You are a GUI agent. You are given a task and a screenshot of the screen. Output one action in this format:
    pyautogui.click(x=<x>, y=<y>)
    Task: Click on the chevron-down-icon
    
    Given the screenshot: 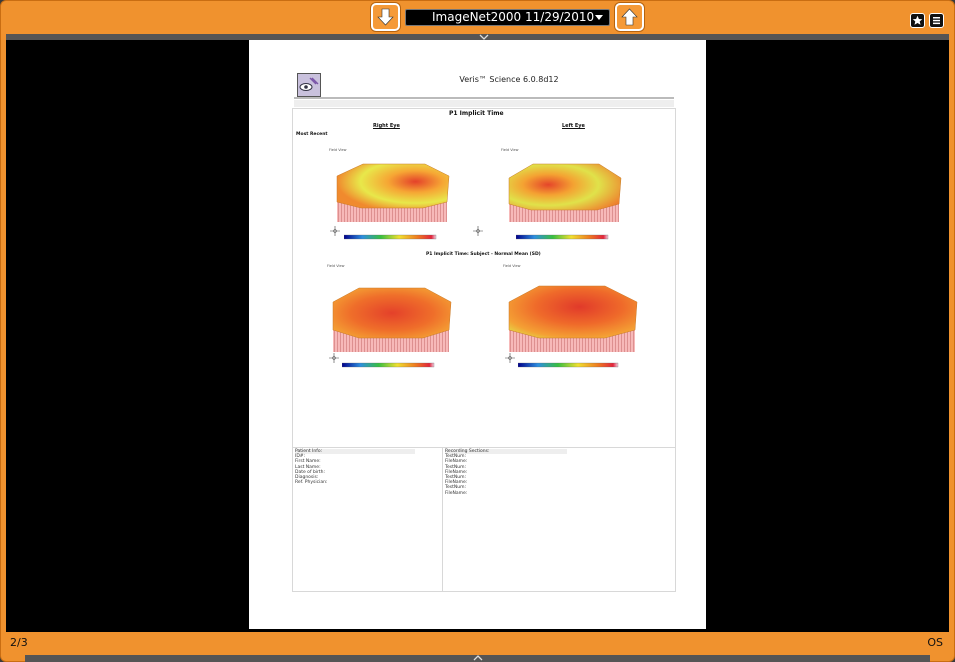 What is the action you would take?
    pyautogui.click(x=599, y=17)
    